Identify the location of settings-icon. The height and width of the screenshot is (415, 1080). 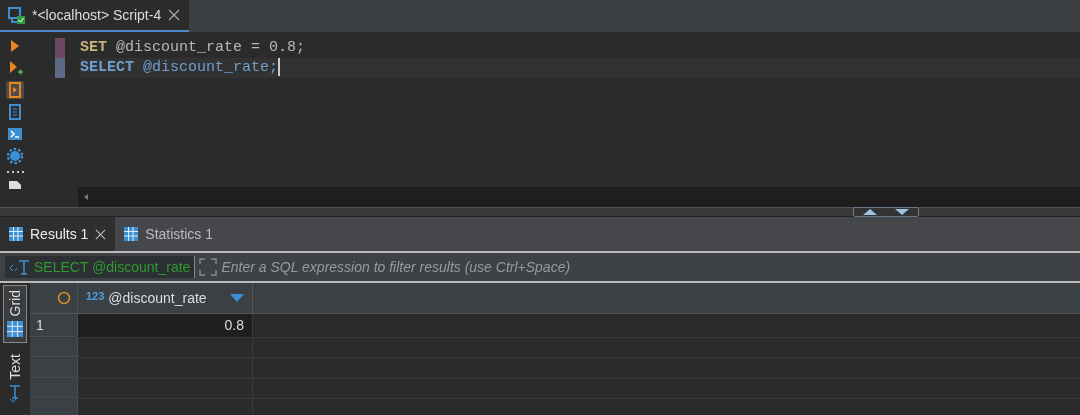
(15, 156).